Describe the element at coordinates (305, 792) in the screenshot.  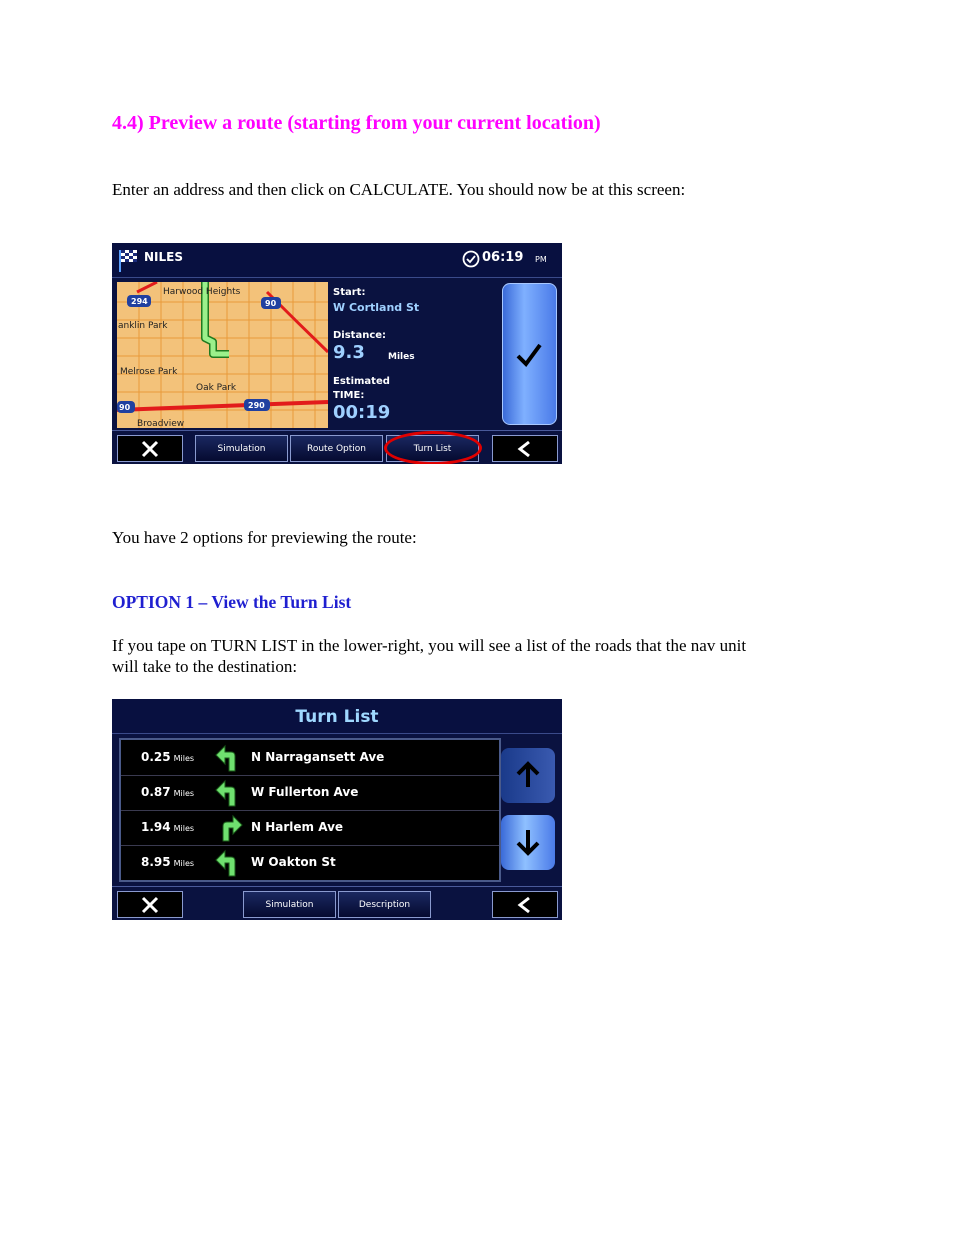
I see `turn-road-name: W Fullerton Ave` at that location.